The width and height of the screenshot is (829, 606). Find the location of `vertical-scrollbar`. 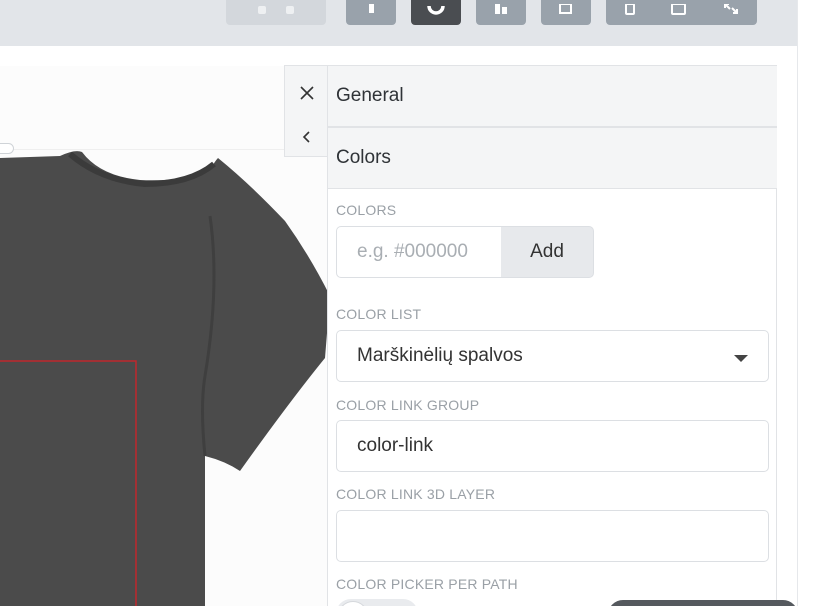

vertical-scrollbar is located at coordinates (813, 303).